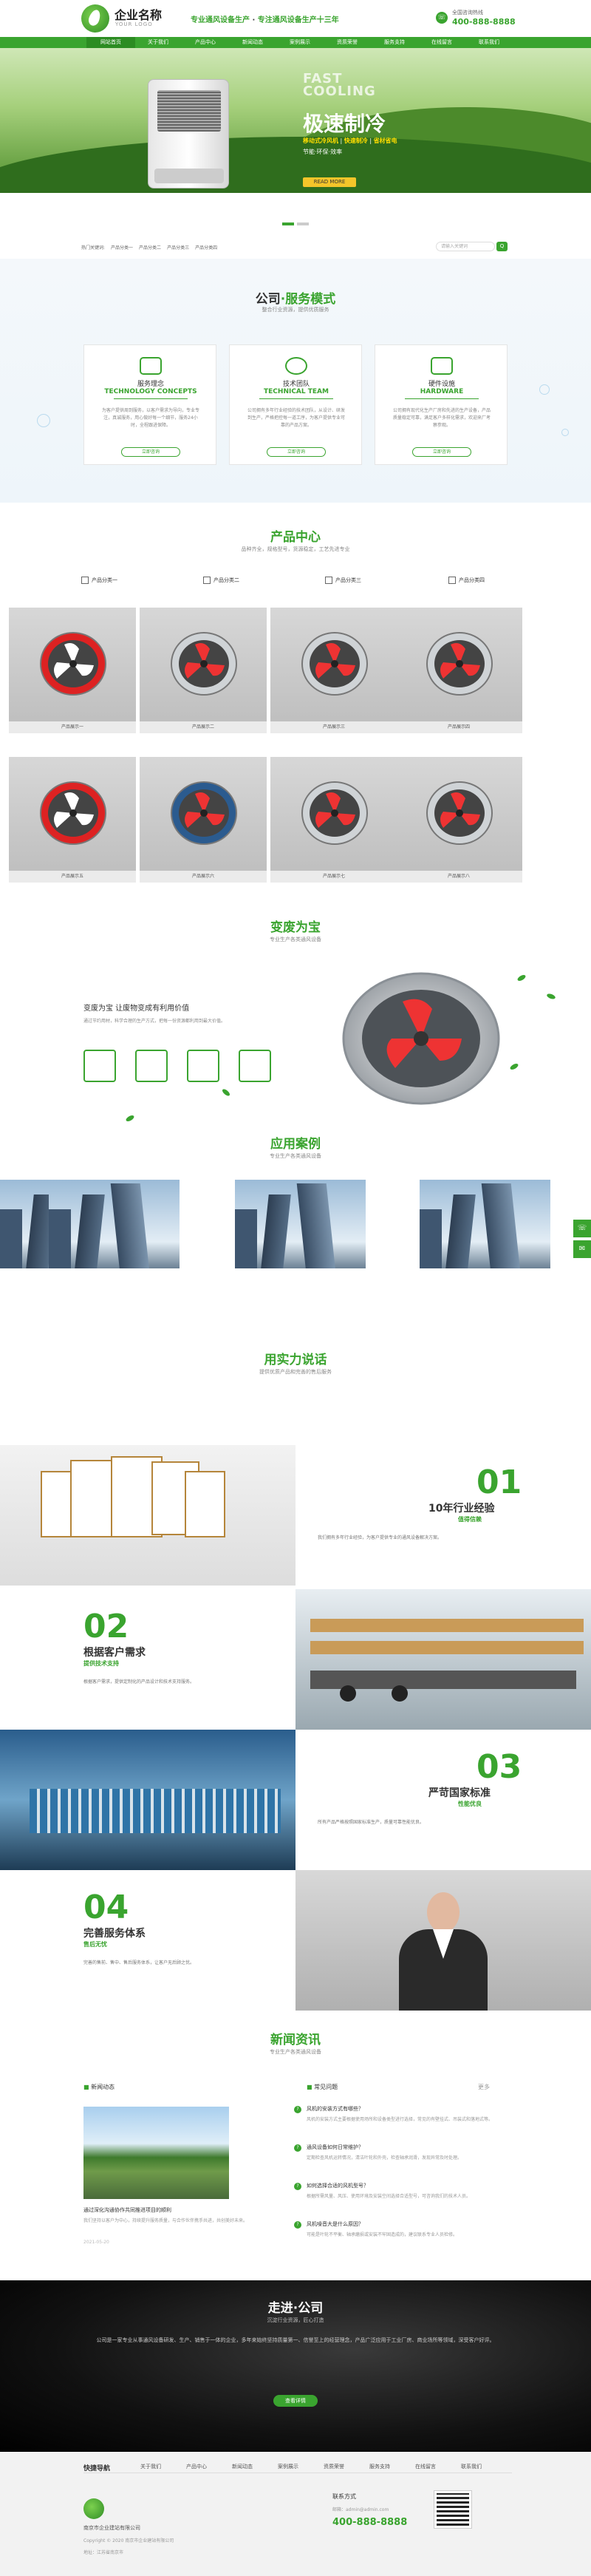  Describe the element at coordinates (421, 1038) in the screenshot. I see `fan-image` at that location.